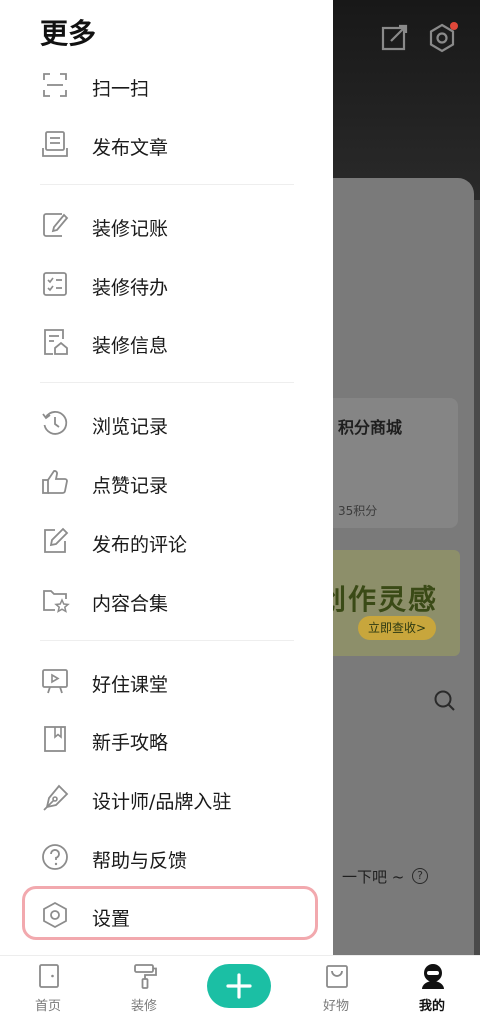 The height and width of the screenshot is (1013, 480). What do you see at coordinates (145, 976) in the screenshot?
I see `paint-roller-icon` at bounding box center [145, 976].